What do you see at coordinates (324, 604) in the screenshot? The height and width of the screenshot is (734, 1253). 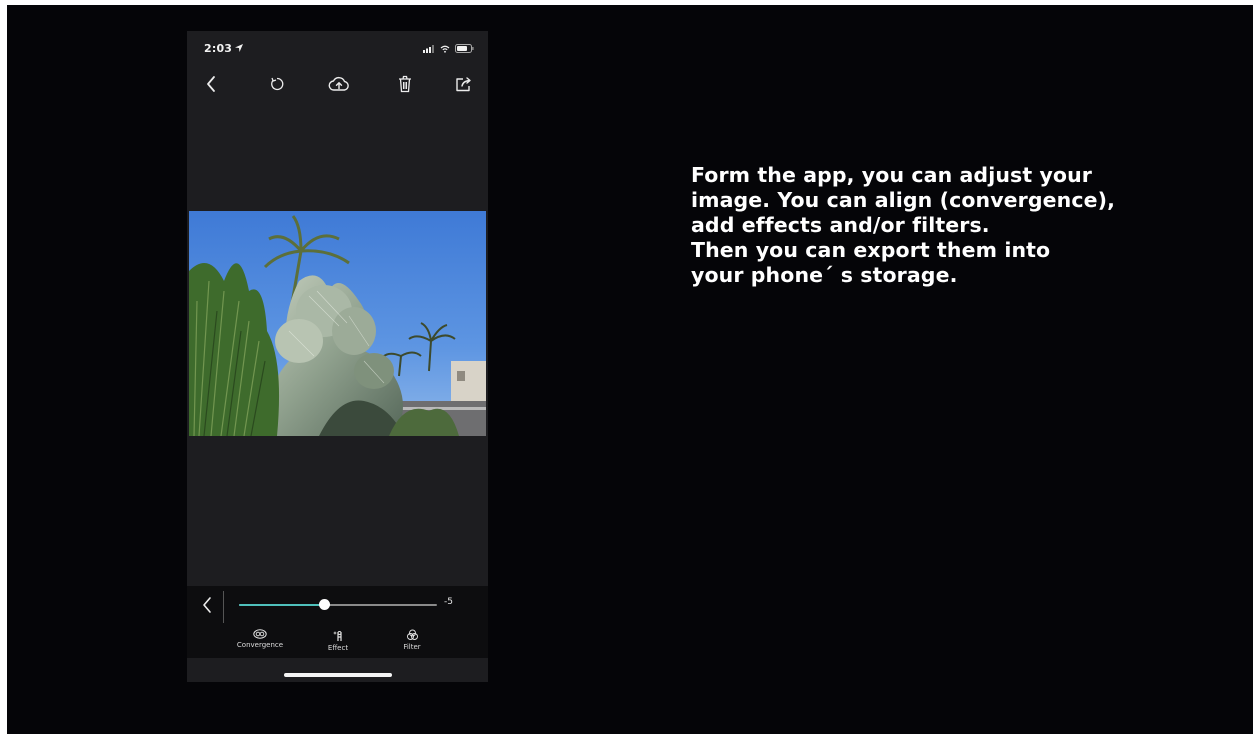 I see `slider-thumb` at bounding box center [324, 604].